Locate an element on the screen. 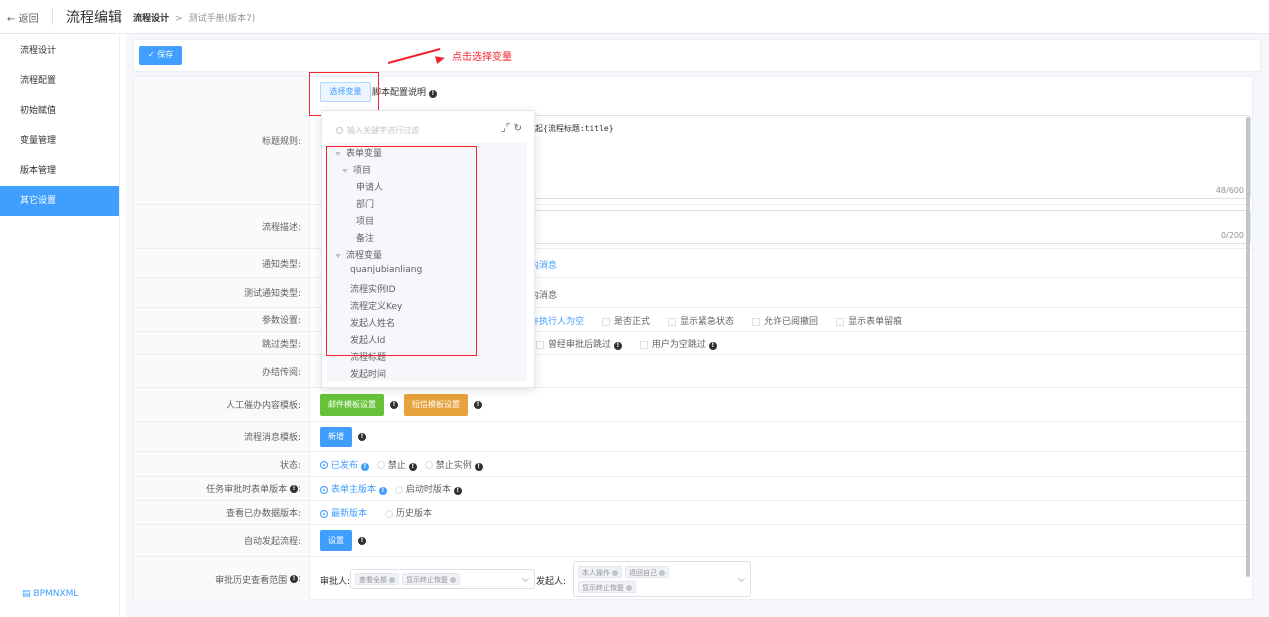 This screenshot has width=1269, height=617. circulate-label: 办结传阅: is located at coordinates (222, 371).